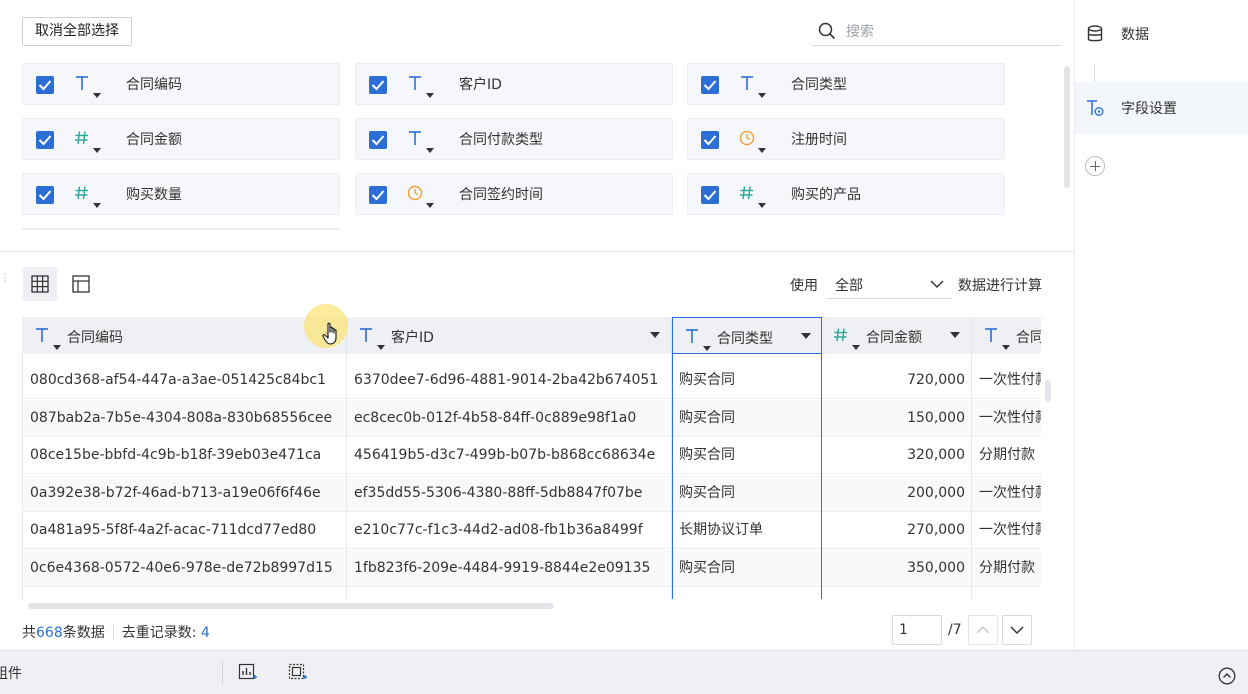  I want to click on page-number-input, so click(917, 630).